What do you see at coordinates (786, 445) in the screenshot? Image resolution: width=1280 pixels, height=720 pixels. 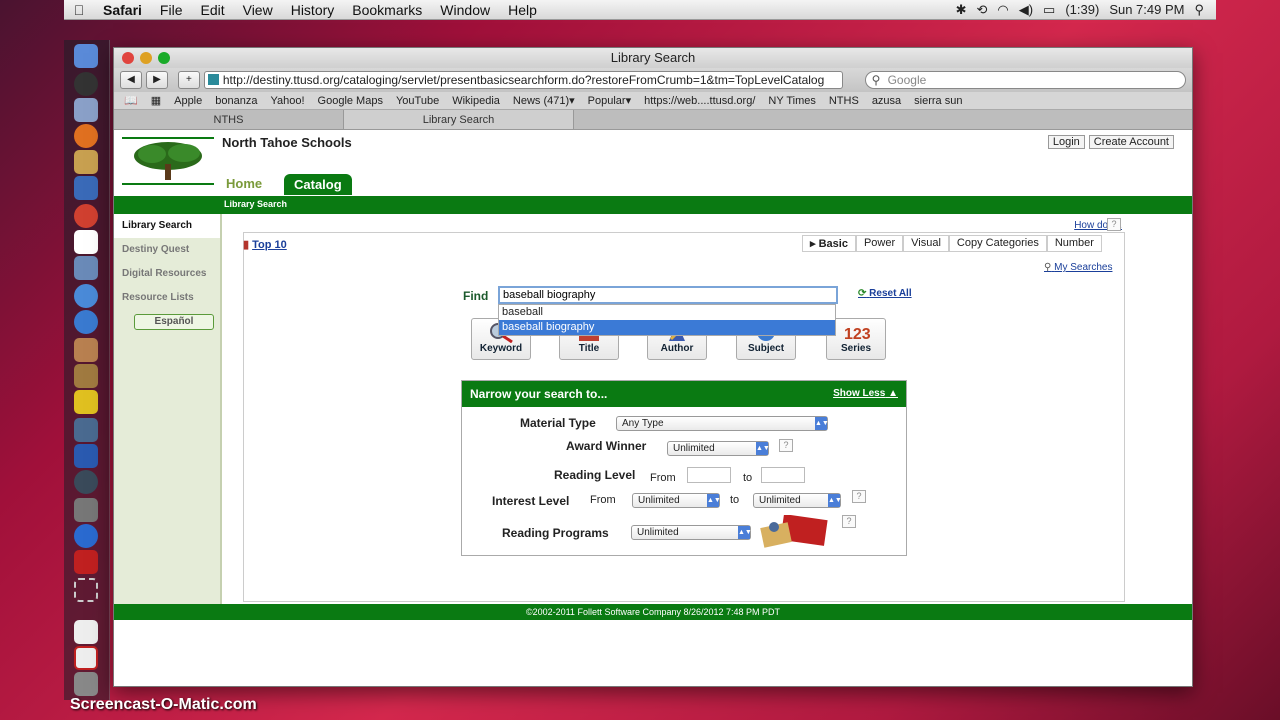 I see `award-help-icon: ?` at bounding box center [786, 445].